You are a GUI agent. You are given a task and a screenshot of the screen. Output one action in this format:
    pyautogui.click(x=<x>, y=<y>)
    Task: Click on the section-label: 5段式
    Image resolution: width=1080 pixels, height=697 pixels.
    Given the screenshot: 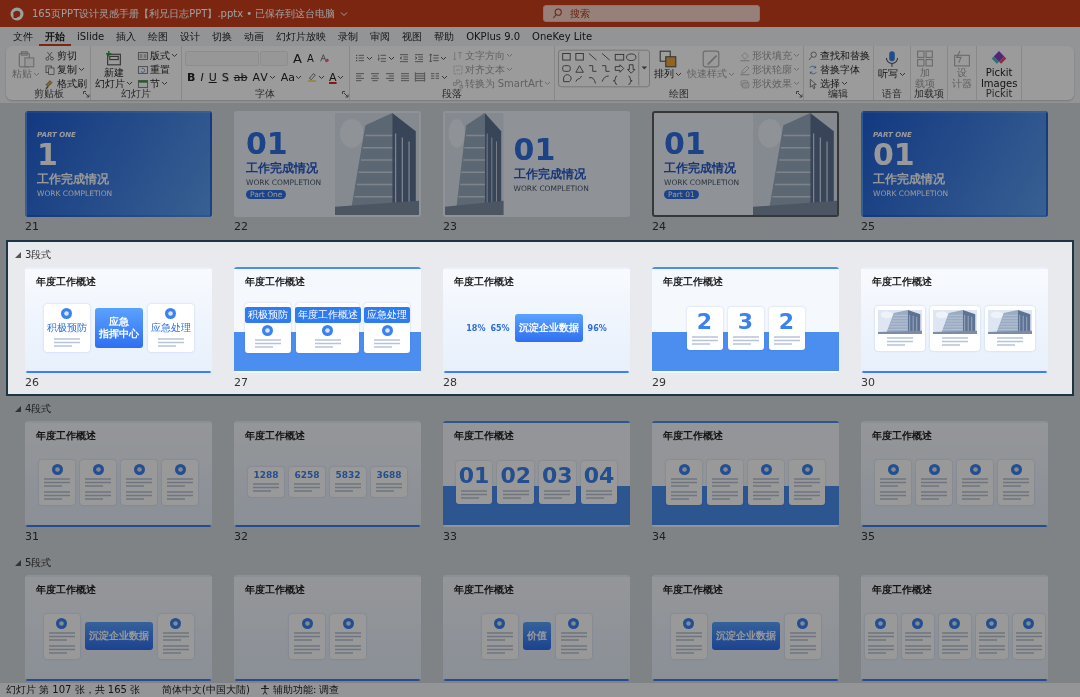 What is the action you would take?
    pyautogui.click(x=38, y=563)
    